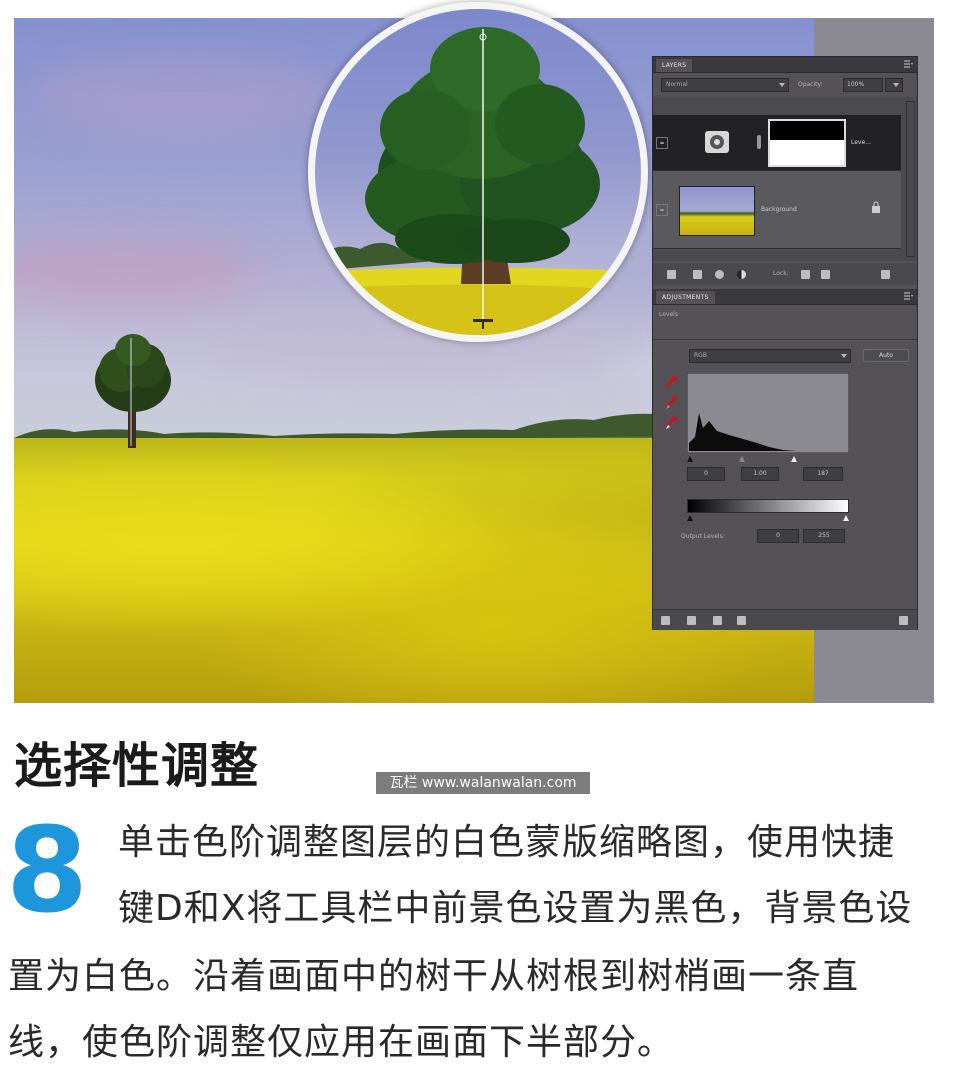 Image resolution: width=970 pixels, height=1075 pixels. I want to click on auto-button-label: Auto, so click(886, 355).